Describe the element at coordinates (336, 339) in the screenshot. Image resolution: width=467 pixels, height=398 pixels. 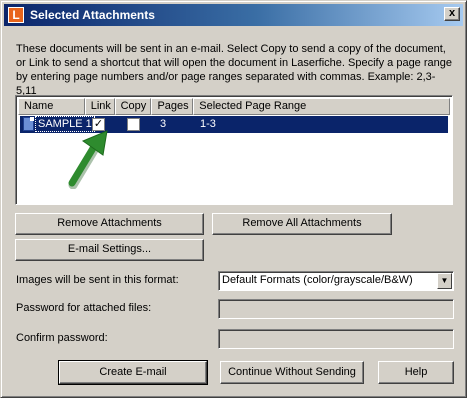
I see `confirm-password-field` at that location.